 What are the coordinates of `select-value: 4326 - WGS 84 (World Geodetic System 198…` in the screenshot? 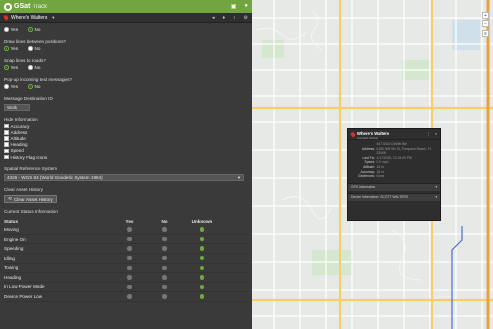 It's located at (55, 178).